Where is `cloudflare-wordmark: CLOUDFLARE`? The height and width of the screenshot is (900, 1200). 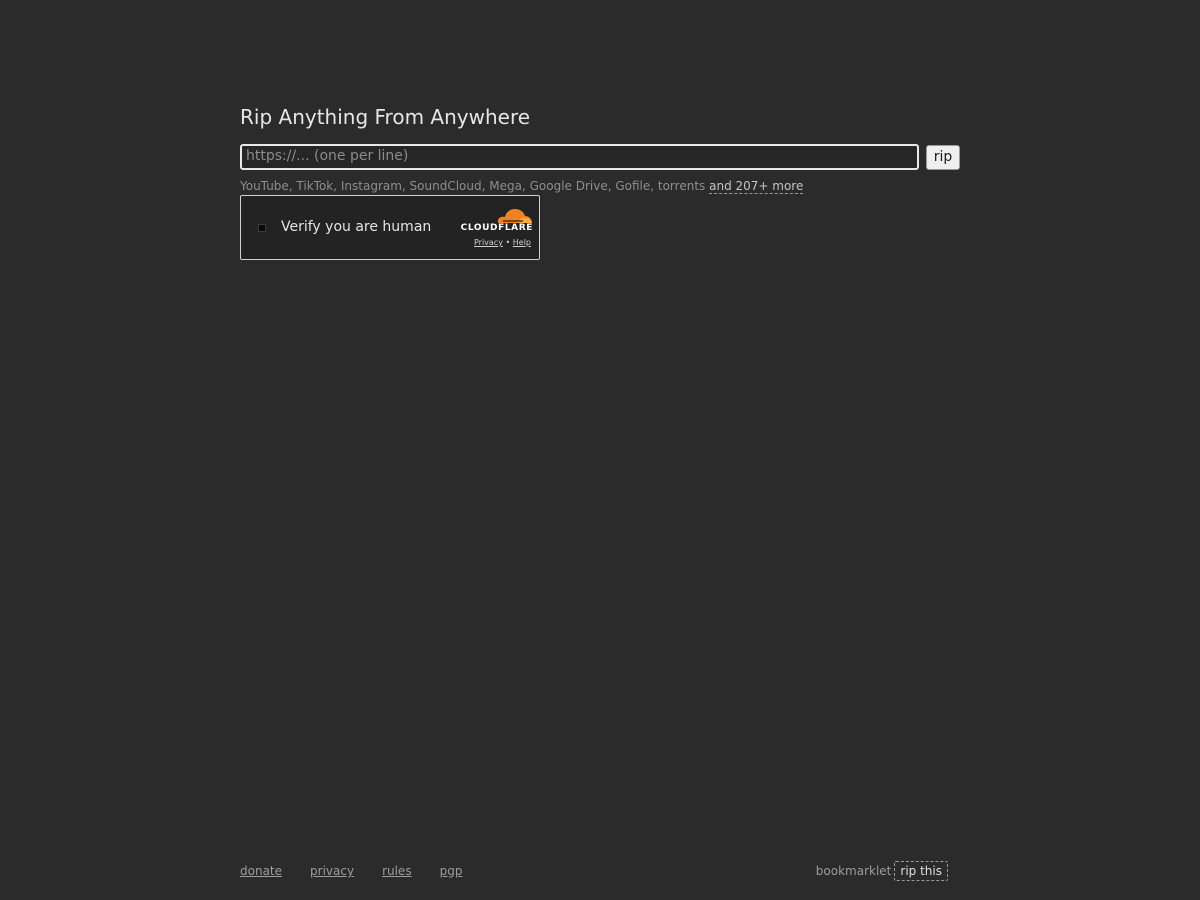 cloudflare-wordmark: CLOUDFLARE is located at coordinates (496, 228).